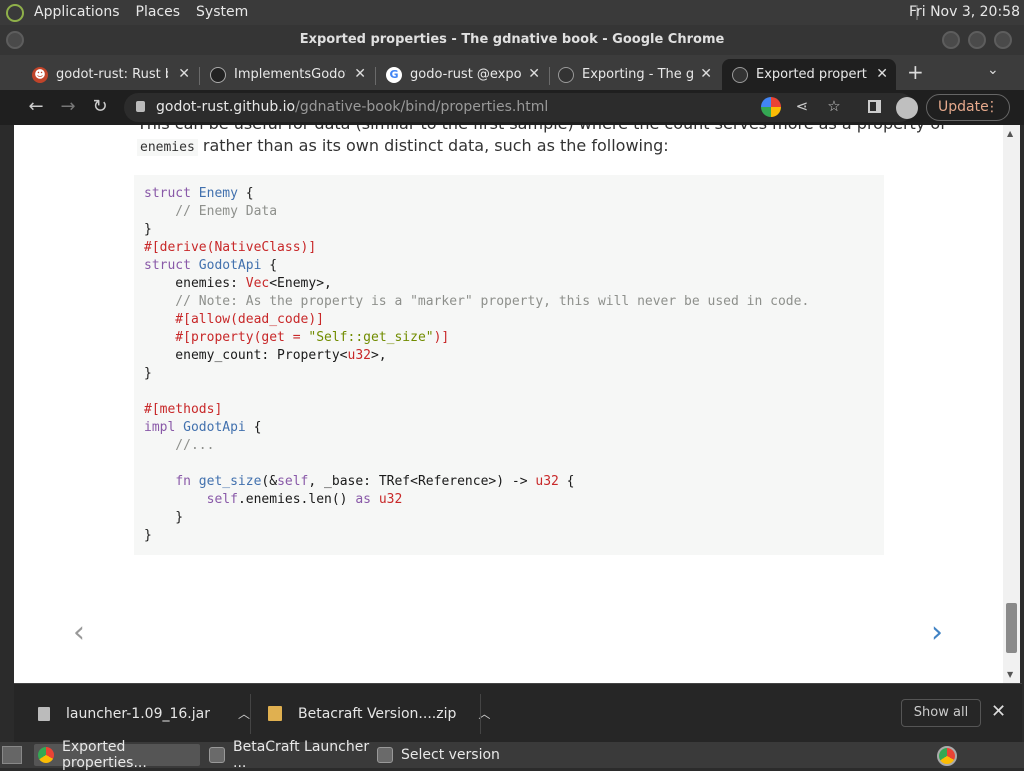 The image size is (1024, 771). What do you see at coordinates (218, 74) in the screenshot?
I see `github-icon` at bounding box center [218, 74].